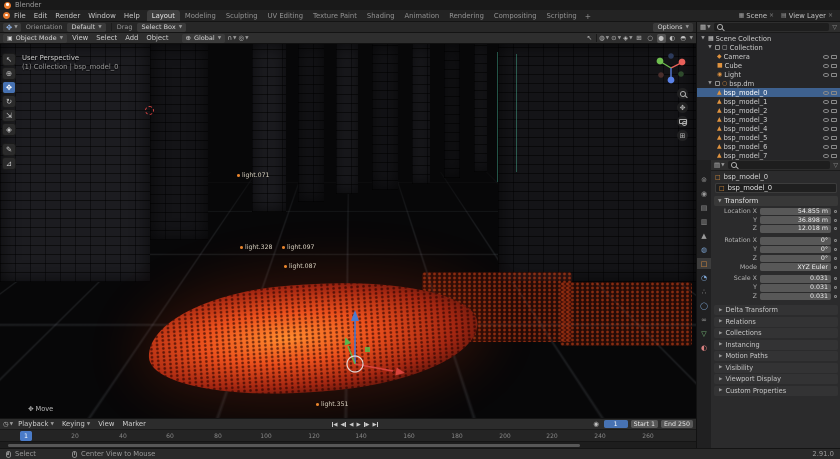  Describe the element at coordinates (41, 16) in the screenshot. I see `menu-edit: Edit` at that location.